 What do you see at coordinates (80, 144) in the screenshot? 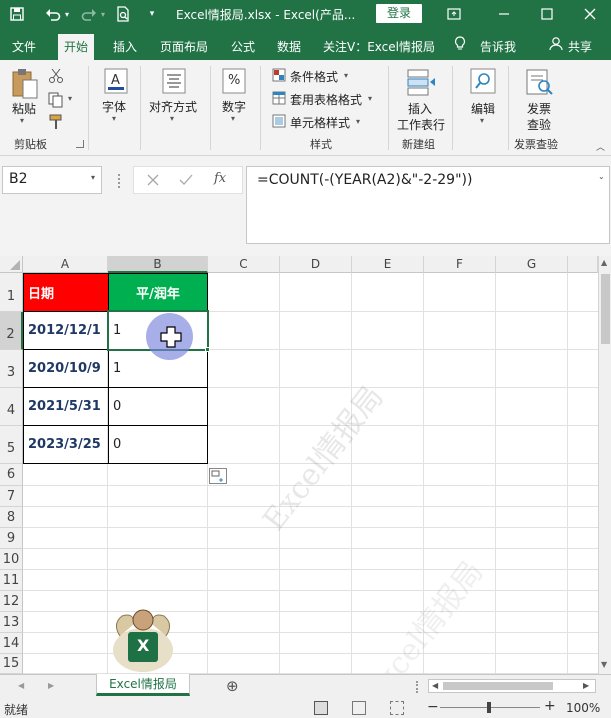
I see `clipboard-launcher-icon` at bounding box center [80, 144].